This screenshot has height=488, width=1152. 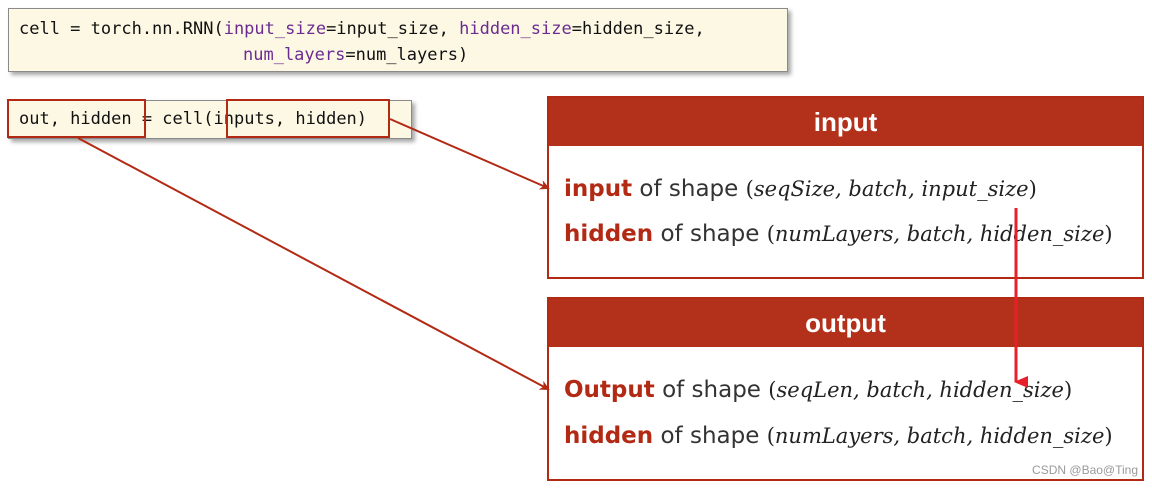 What do you see at coordinates (469, 154) in the screenshot?
I see `inputs-to-input-arrow` at bounding box center [469, 154].